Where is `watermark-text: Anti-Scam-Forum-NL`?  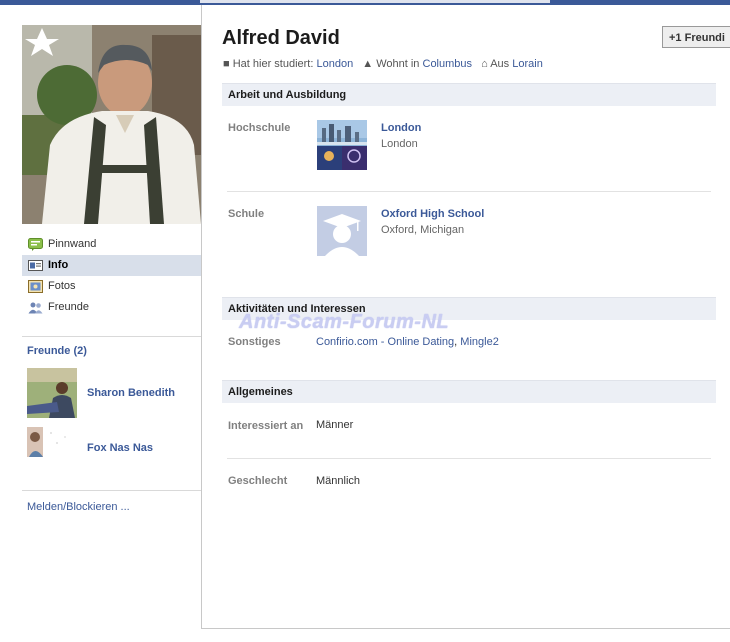 watermark-text: Anti-Scam-Forum-NL is located at coordinates (344, 322).